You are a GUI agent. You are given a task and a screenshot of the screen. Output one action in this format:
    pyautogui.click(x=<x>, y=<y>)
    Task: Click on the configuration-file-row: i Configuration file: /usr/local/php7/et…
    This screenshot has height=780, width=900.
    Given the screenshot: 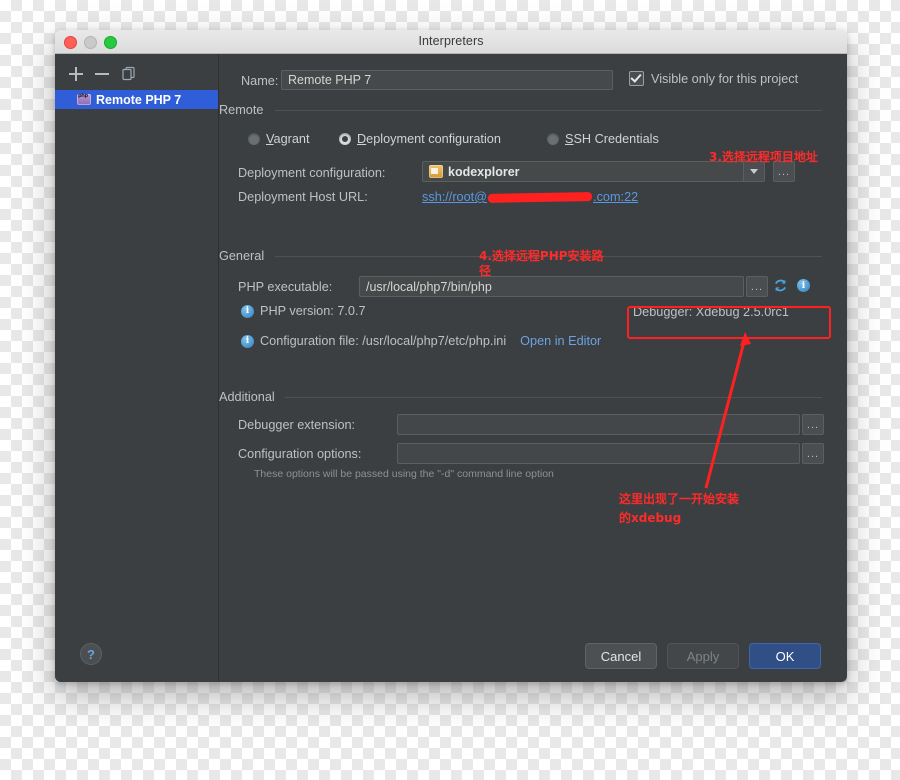 What is the action you would take?
    pyautogui.click(x=421, y=341)
    